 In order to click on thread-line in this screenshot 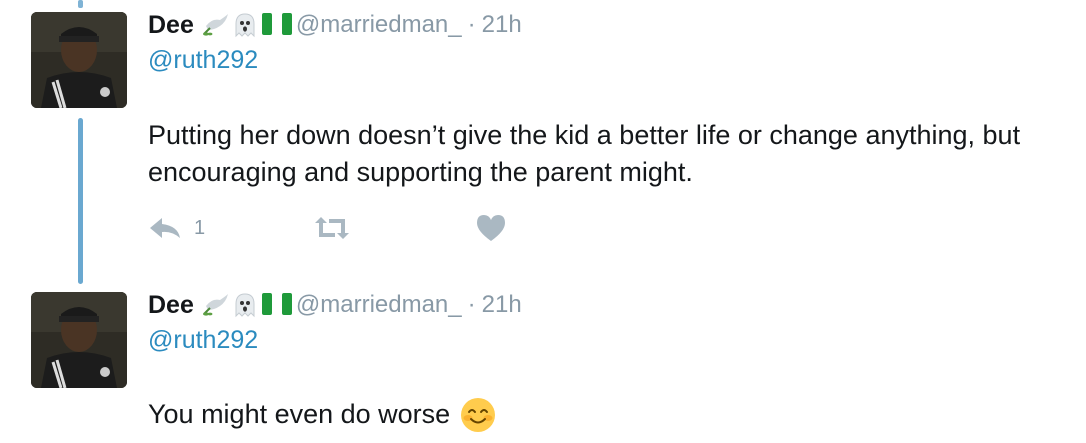, I will do `click(80, 201)`.